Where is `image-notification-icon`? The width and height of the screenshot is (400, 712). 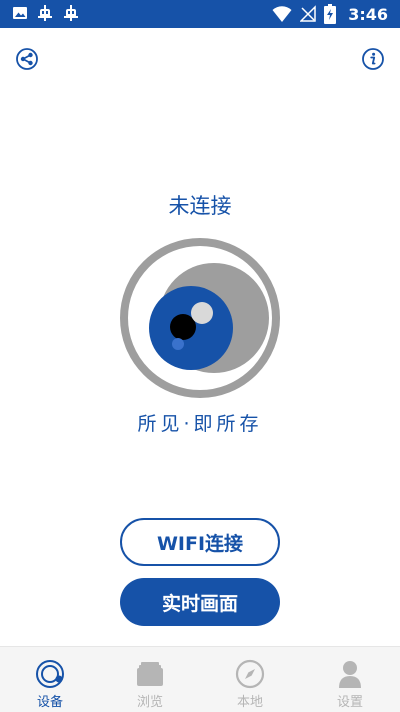
image-notification-icon is located at coordinates (20, 13).